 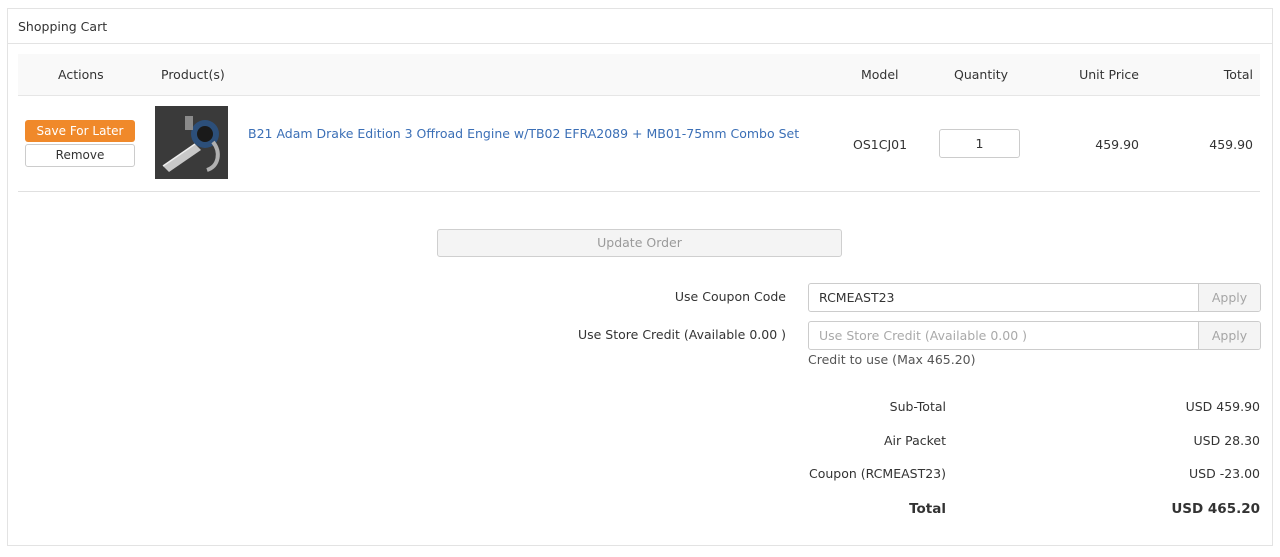 What do you see at coordinates (1229, 335) in the screenshot?
I see `store-credit-apply-button: Apply` at bounding box center [1229, 335].